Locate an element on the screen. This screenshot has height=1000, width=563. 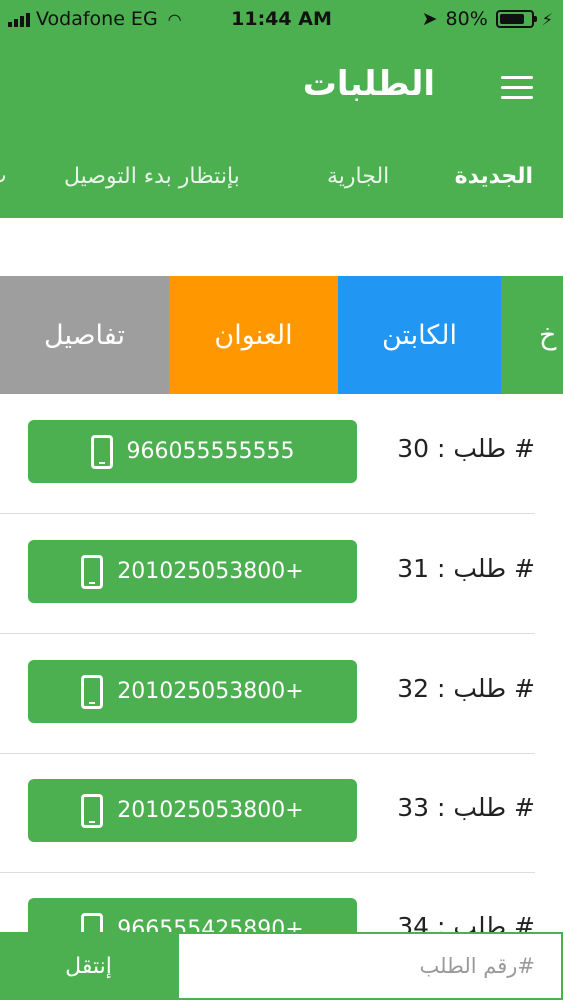
status-bar: Vodafone EG ◠ 11:44 AM ➤ 80% ⚡ is located at coordinates (281, 19).